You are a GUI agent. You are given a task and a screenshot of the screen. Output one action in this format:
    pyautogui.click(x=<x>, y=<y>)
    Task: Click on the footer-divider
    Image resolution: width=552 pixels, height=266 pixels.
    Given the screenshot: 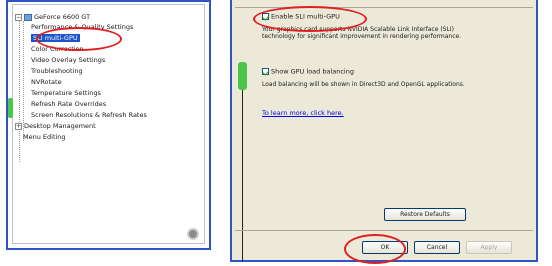 What is the action you would take?
    pyautogui.click(x=384, y=230)
    